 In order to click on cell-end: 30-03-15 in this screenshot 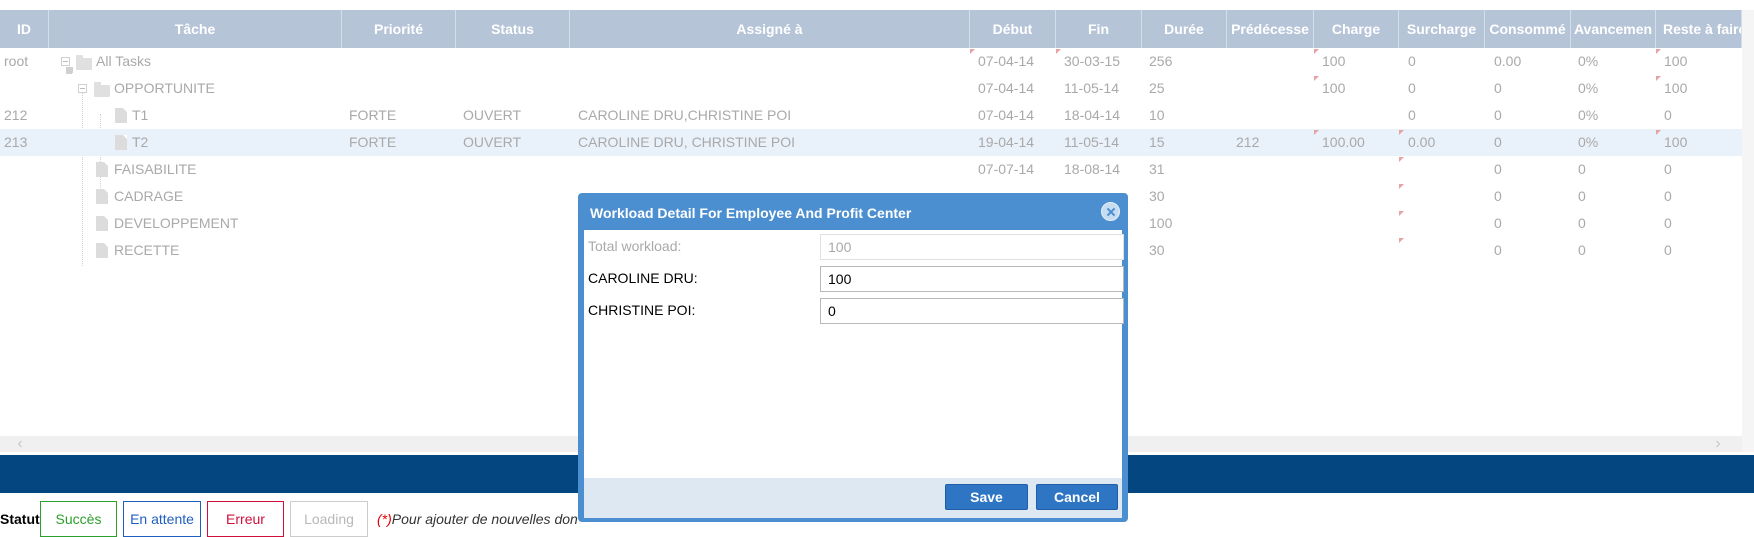, I will do `click(1092, 61)`.